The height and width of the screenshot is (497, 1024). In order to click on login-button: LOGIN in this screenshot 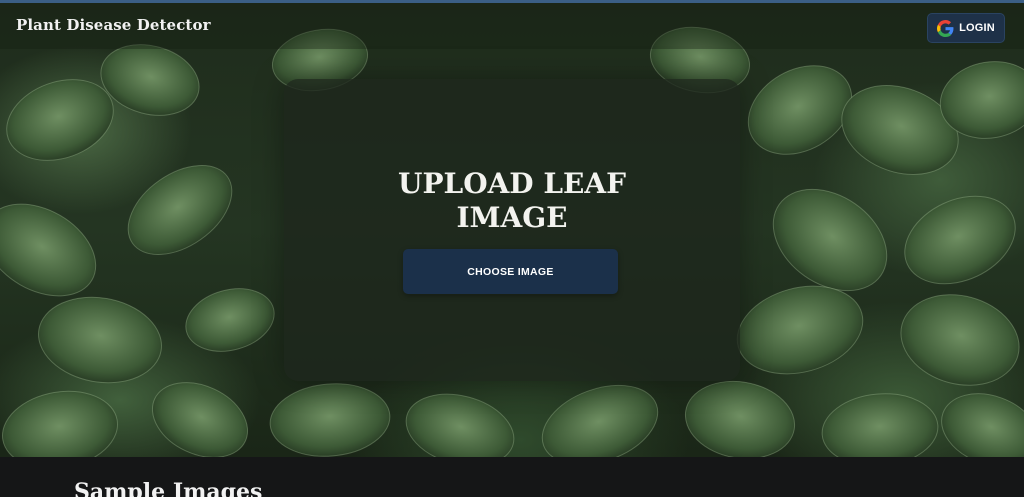, I will do `click(966, 28)`.